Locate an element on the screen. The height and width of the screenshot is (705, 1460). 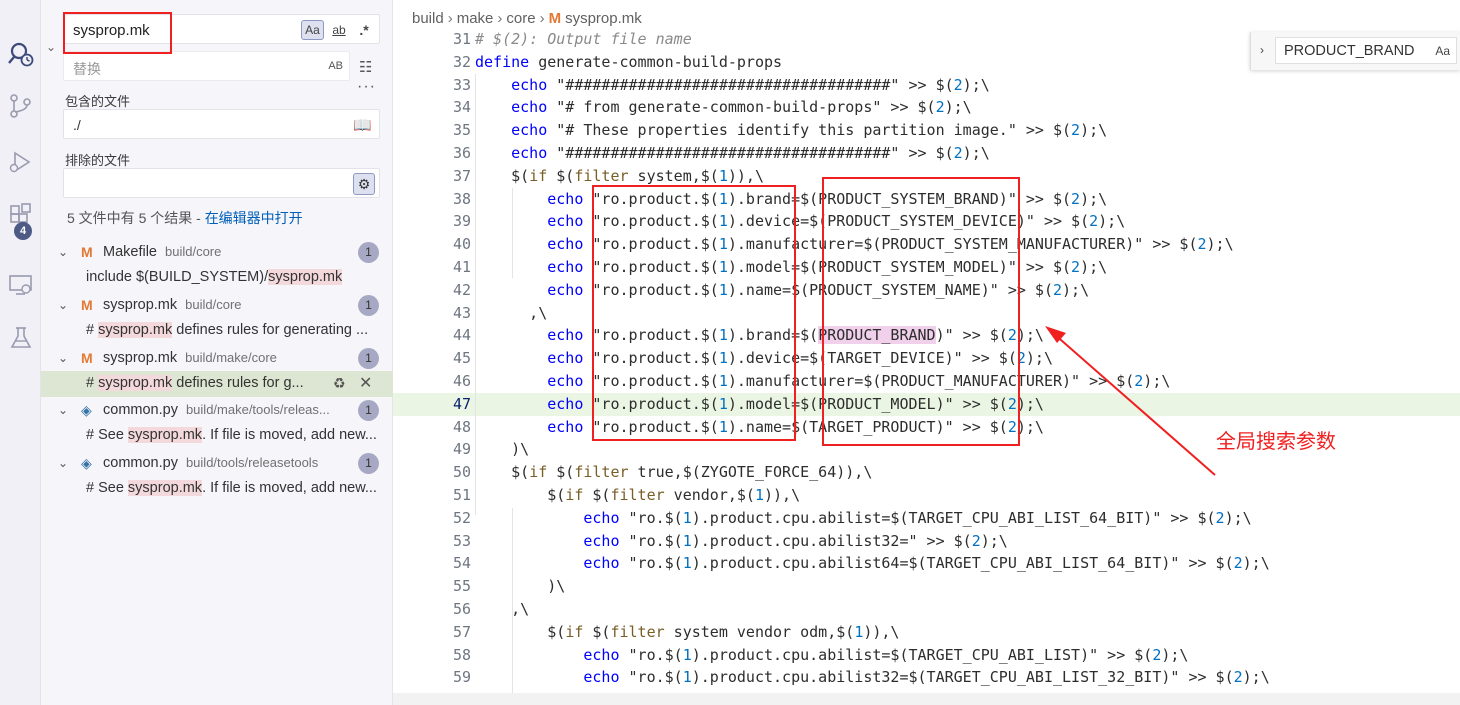
preserve-case-button: AB is located at coordinates (335, 66).